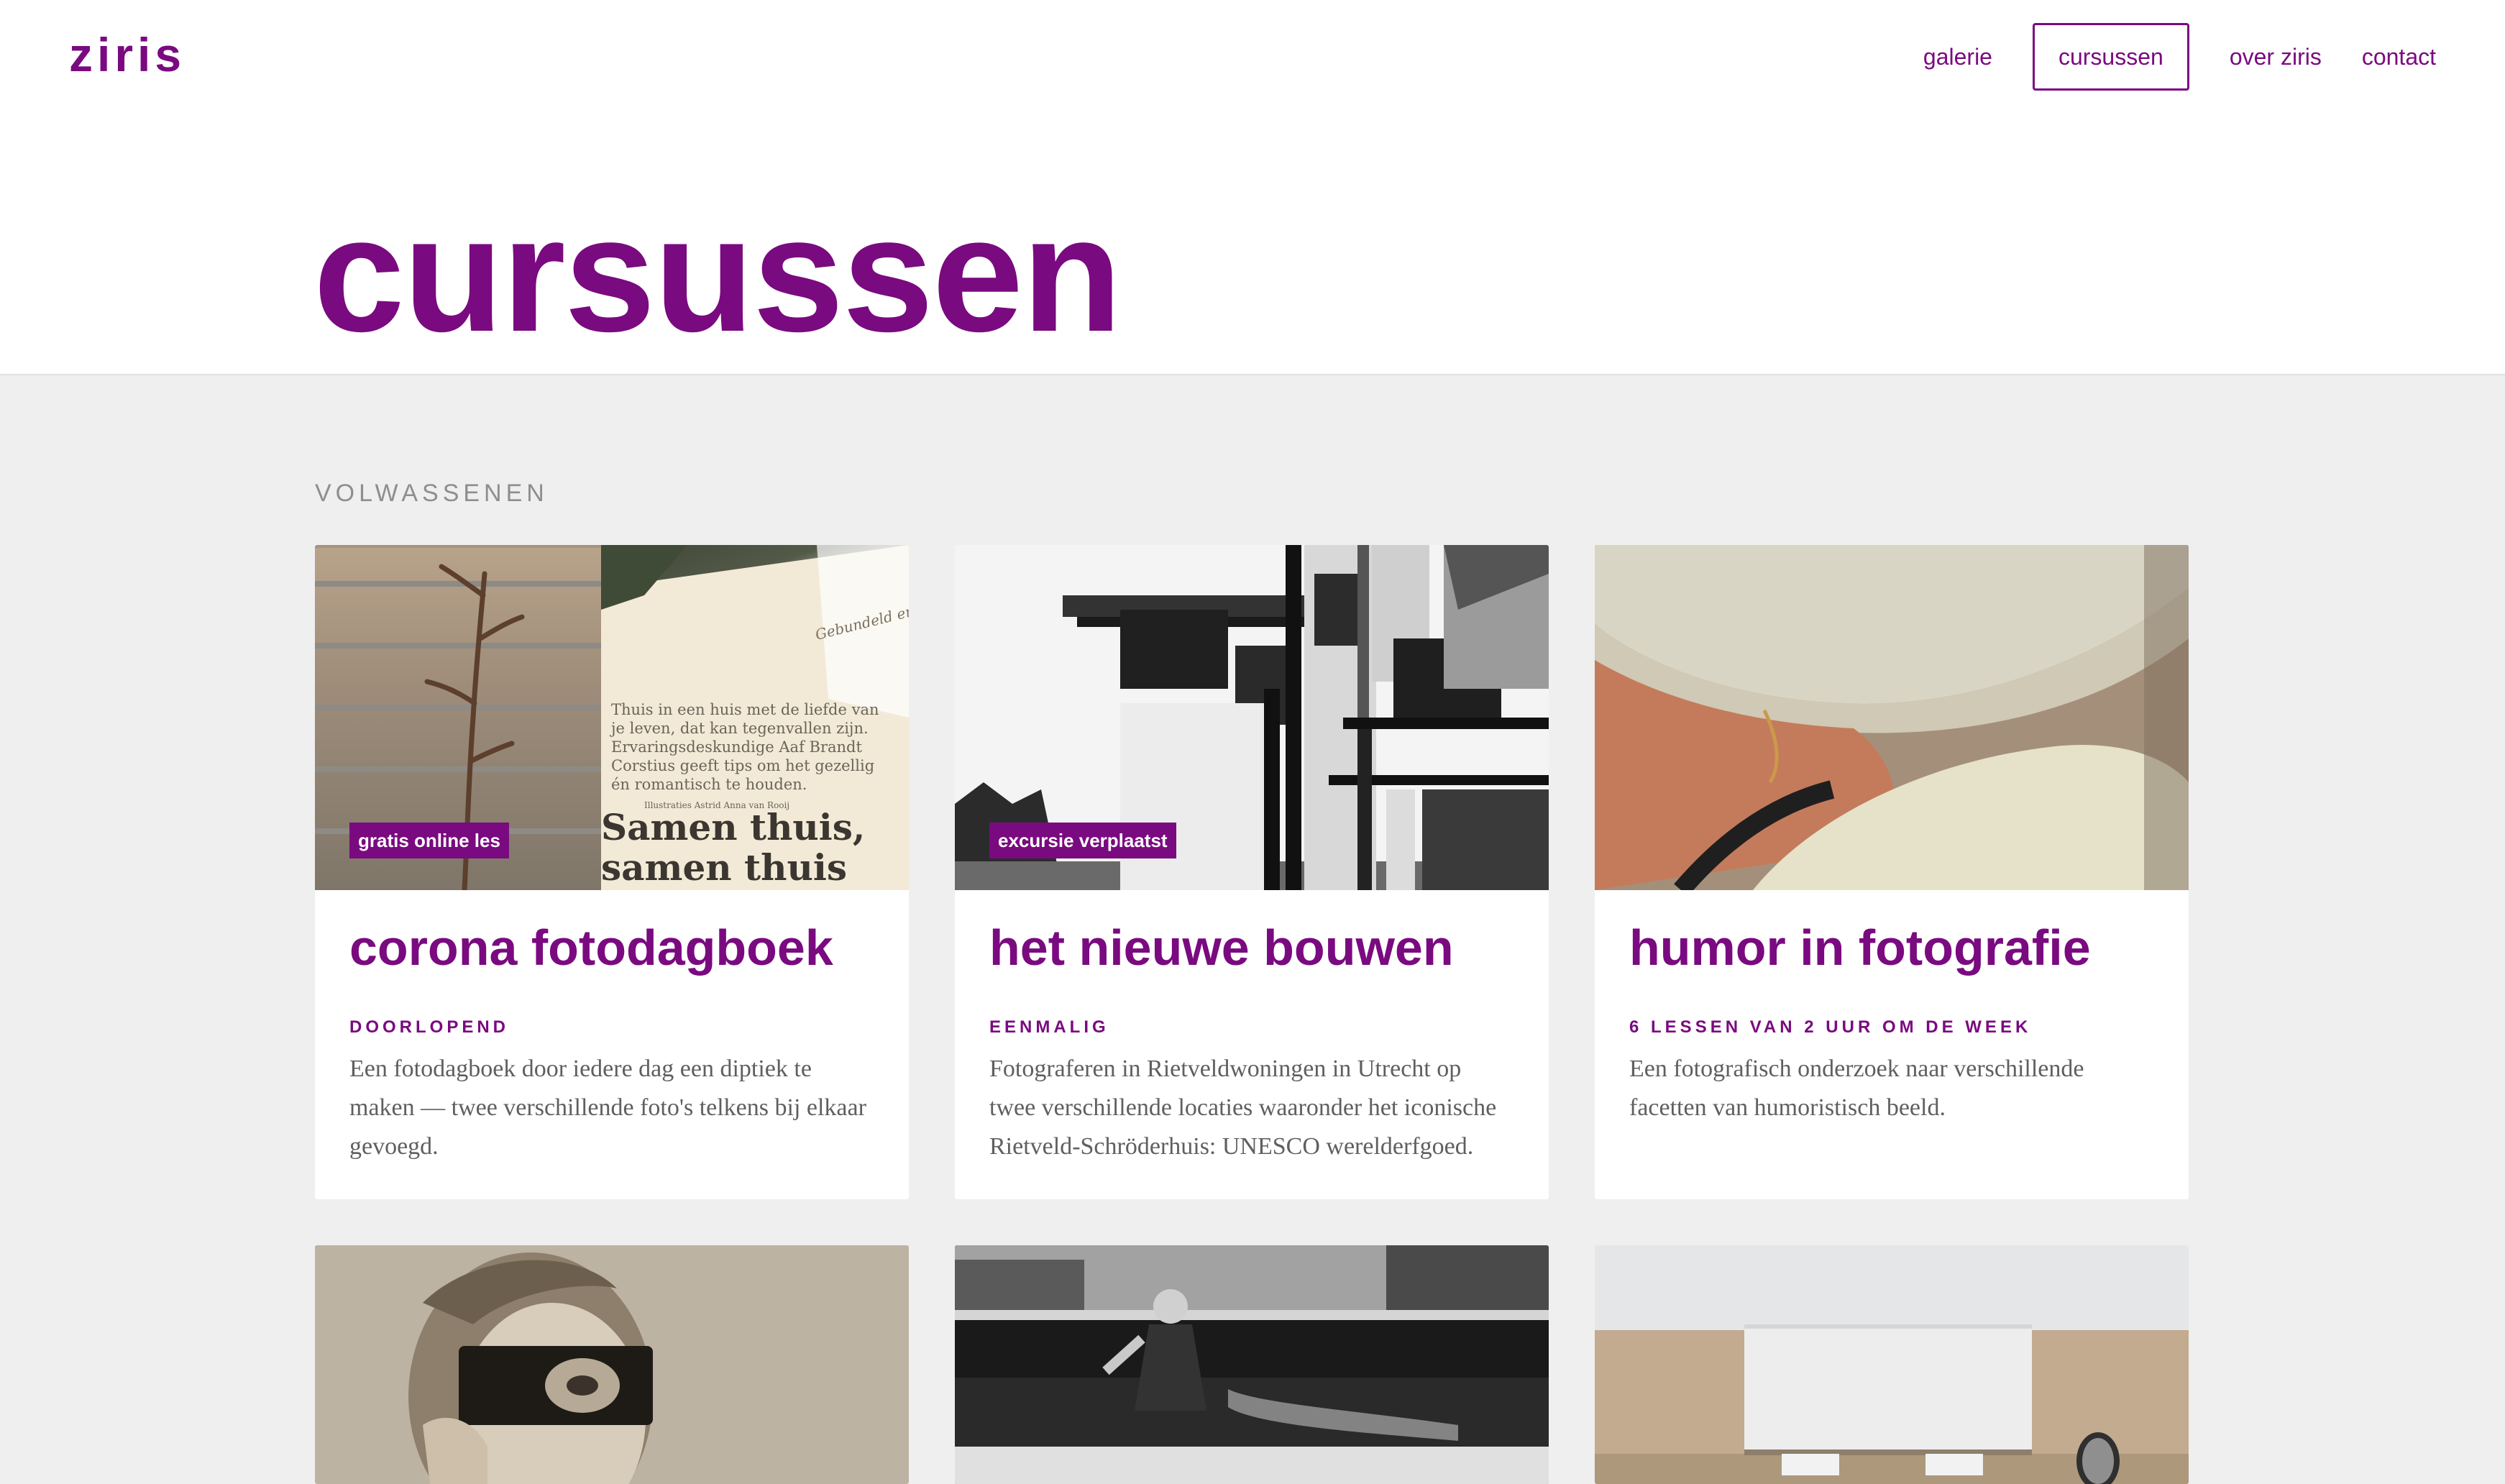  I want to click on course-card-image, so click(1892, 717).